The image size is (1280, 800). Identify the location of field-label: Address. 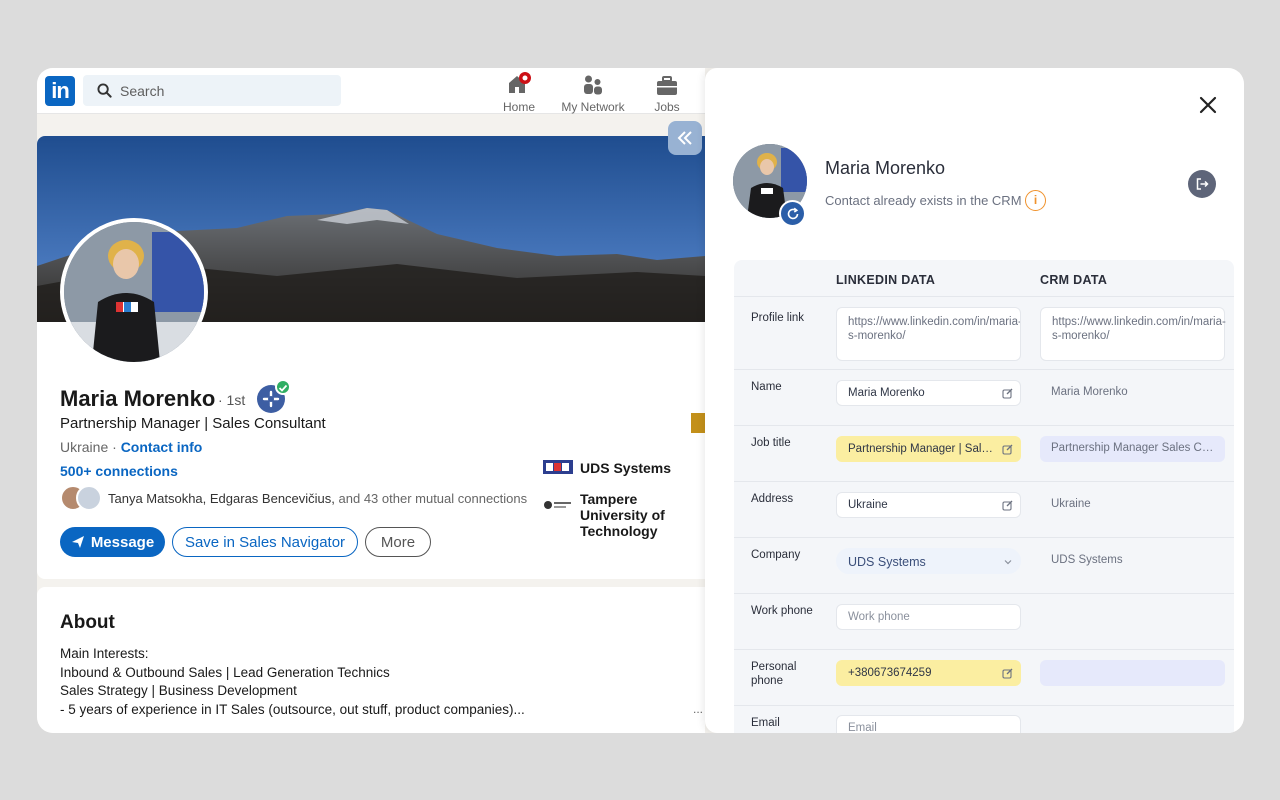
(772, 499).